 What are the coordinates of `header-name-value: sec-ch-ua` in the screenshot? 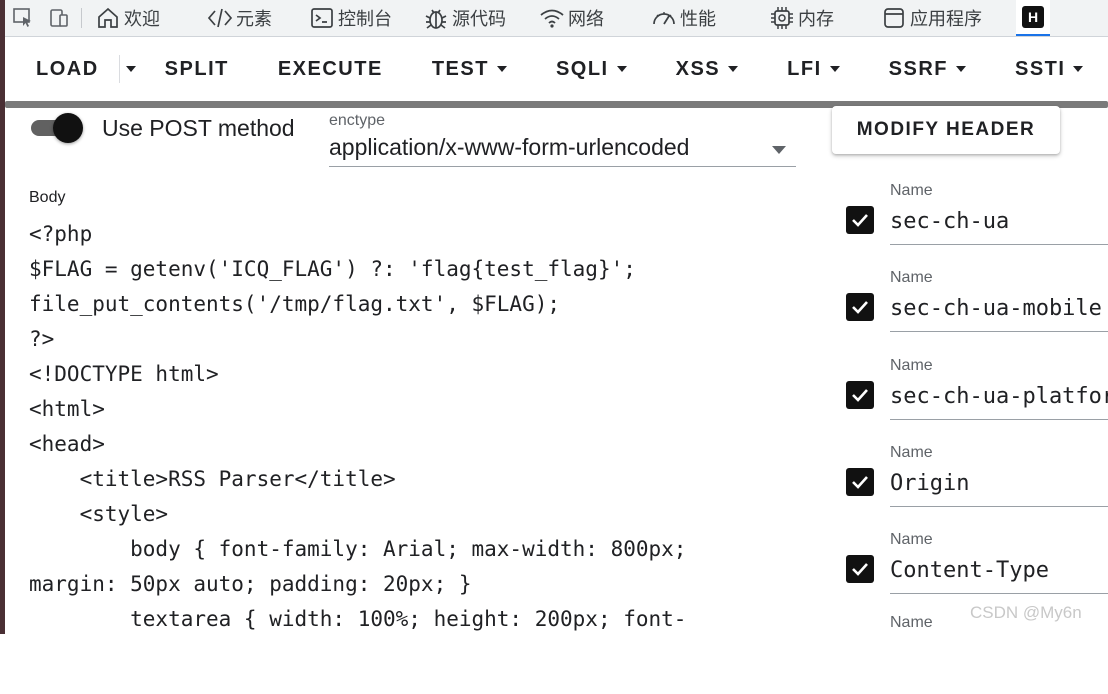 It's located at (950, 221).